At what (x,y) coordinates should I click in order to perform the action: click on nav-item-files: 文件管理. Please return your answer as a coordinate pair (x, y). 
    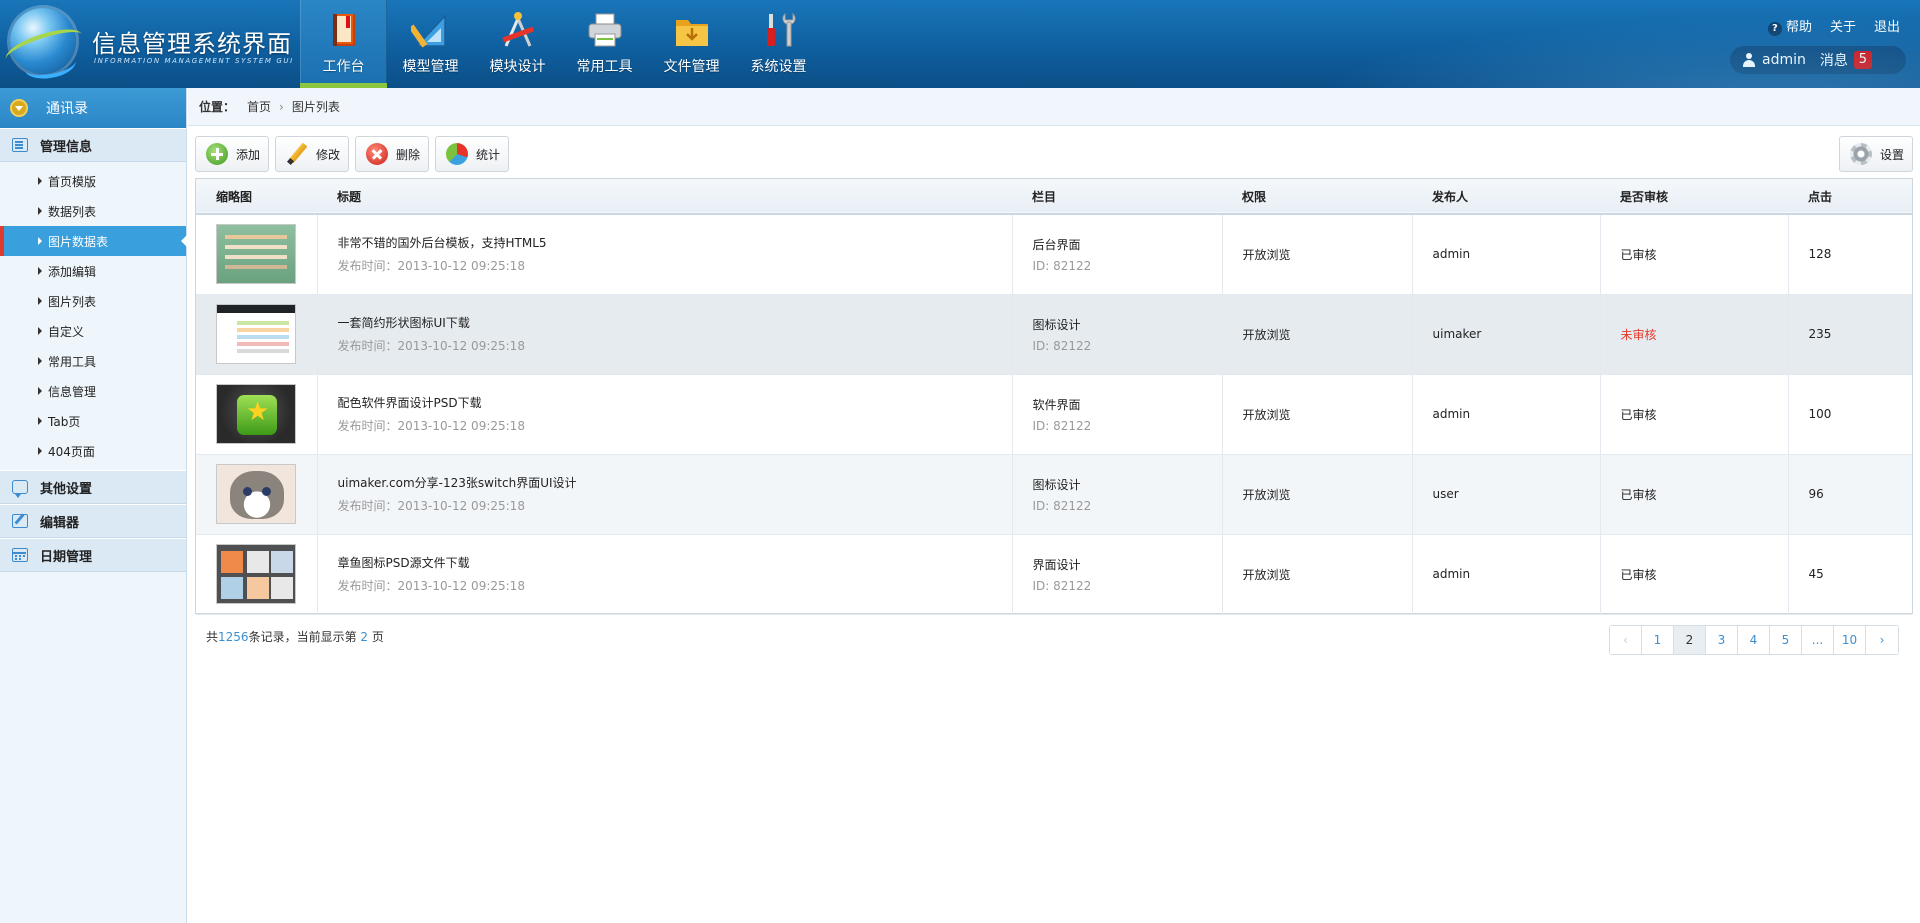
    Looking at the image, I should click on (691, 44).